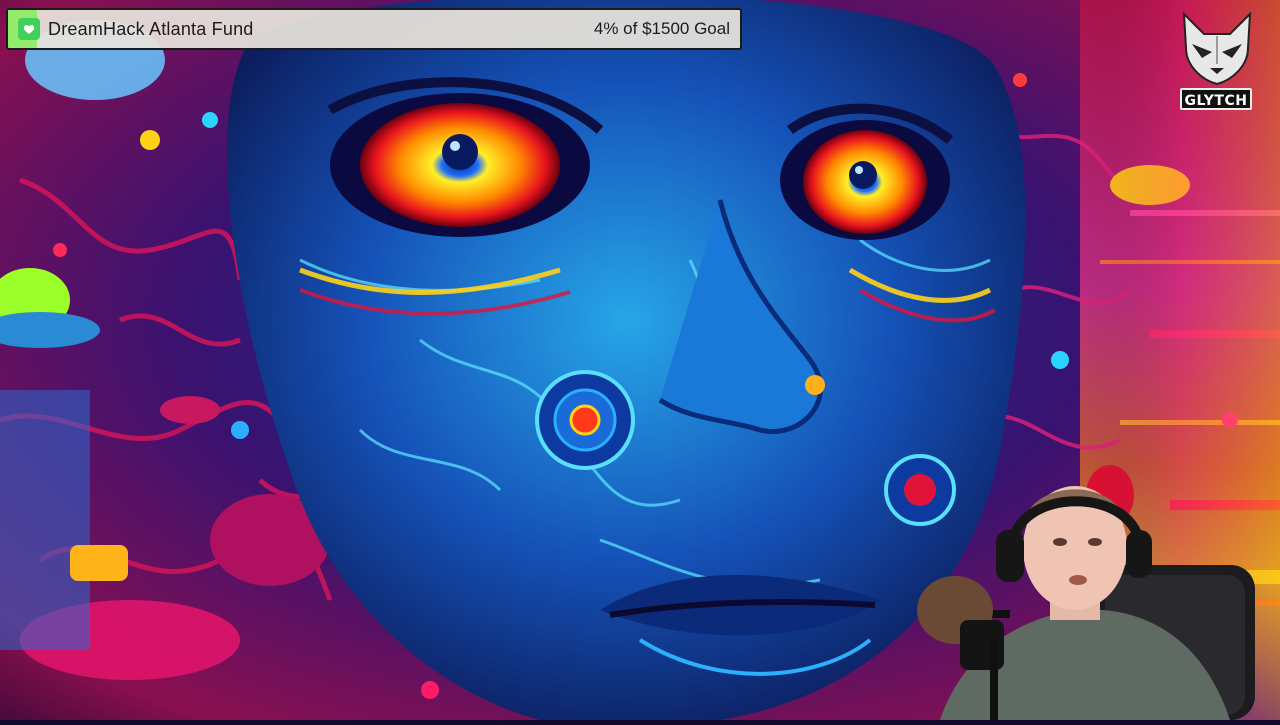 The width and height of the screenshot is (1280, 725). What do you see at coordinates (1086, 603) in the screenshot?
I see `streamer-figure` at bounding box center [1086, 603].